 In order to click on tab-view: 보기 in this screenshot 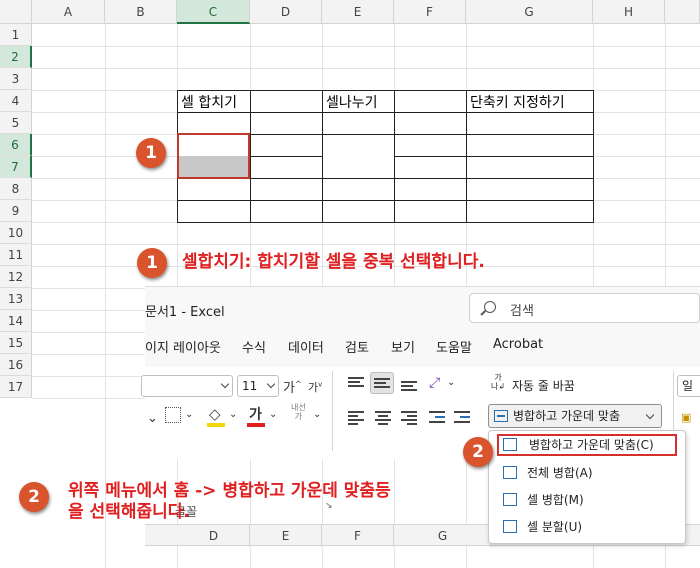, I will do `click(403, 346)`.